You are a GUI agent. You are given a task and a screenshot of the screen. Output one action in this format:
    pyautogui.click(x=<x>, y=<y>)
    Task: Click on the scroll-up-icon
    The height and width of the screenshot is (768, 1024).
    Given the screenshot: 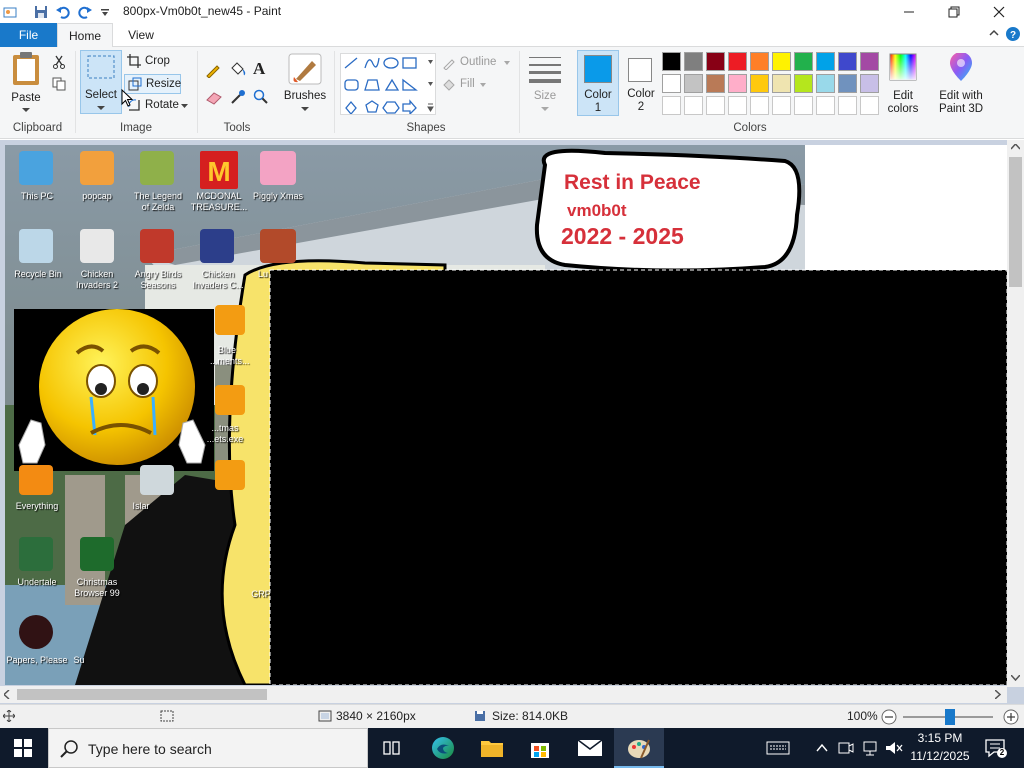 What is the action you would take?
    pyautogui.click(x=1015, y=147)
    